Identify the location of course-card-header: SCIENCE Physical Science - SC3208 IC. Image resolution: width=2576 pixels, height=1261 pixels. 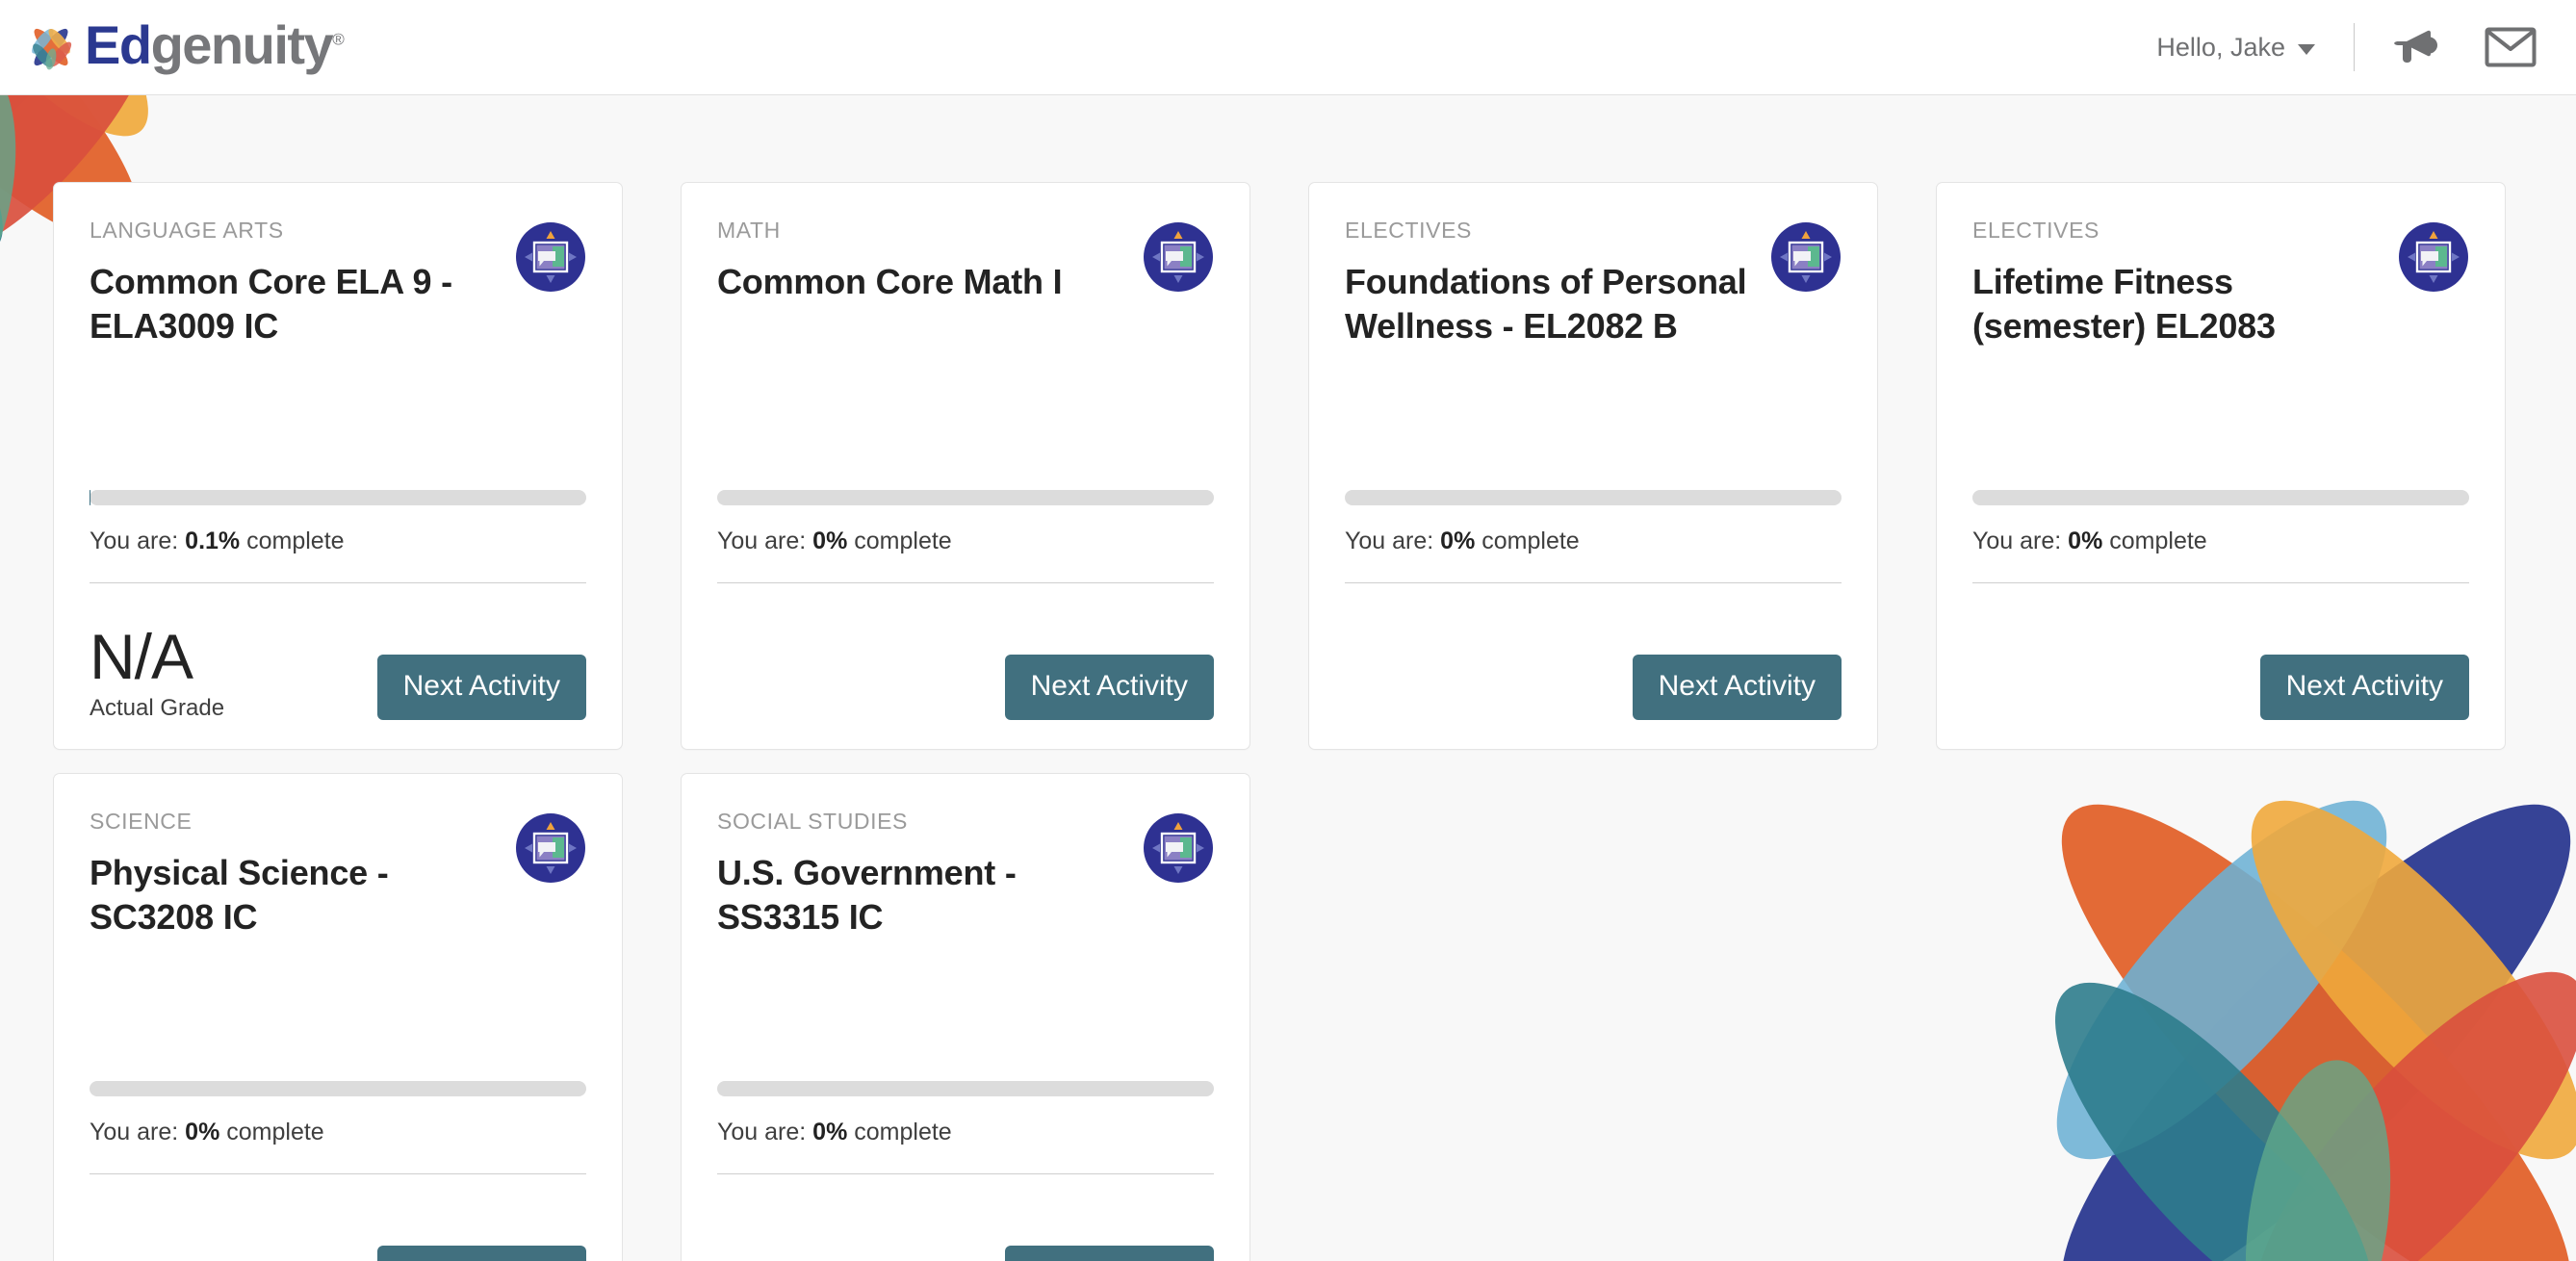
(338, 875).